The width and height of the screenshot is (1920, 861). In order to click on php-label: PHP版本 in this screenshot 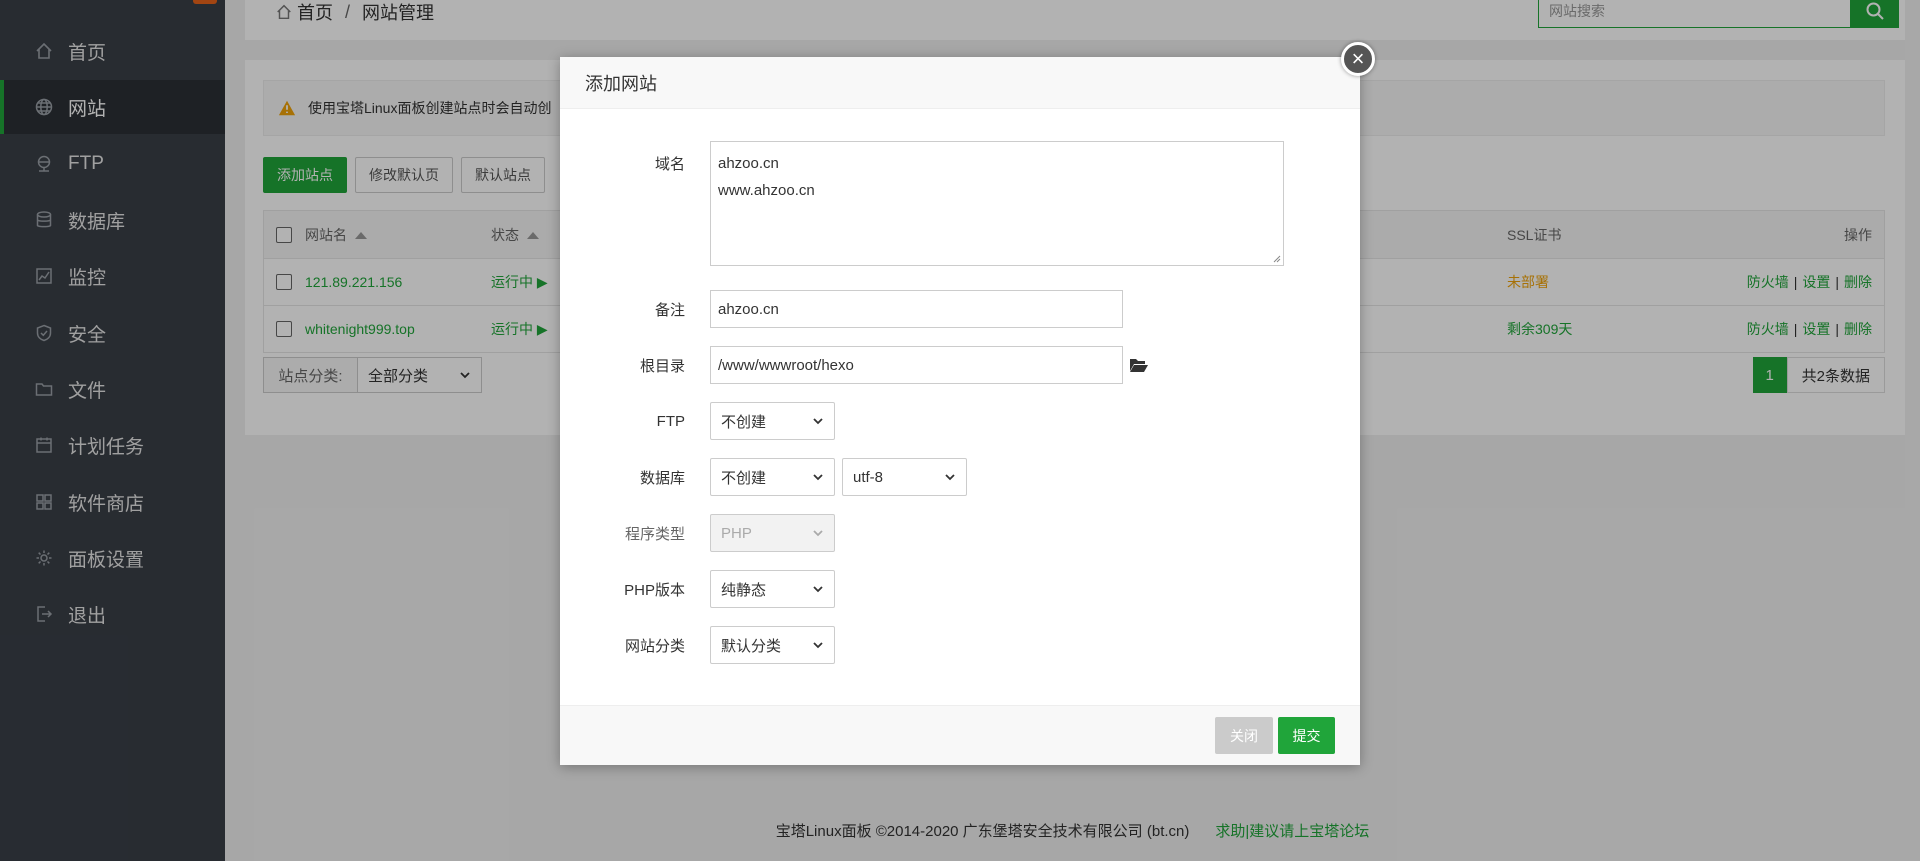, I will do `click(654, 590)`.